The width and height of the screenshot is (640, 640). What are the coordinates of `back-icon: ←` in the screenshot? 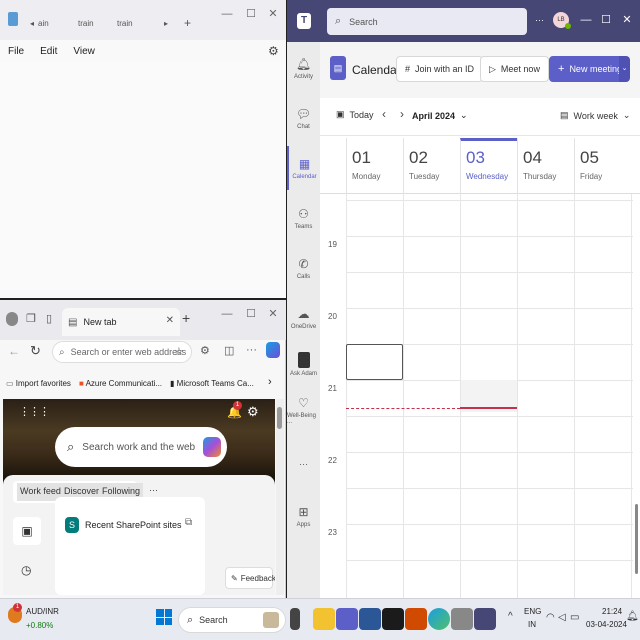 It's located at (14, 351).